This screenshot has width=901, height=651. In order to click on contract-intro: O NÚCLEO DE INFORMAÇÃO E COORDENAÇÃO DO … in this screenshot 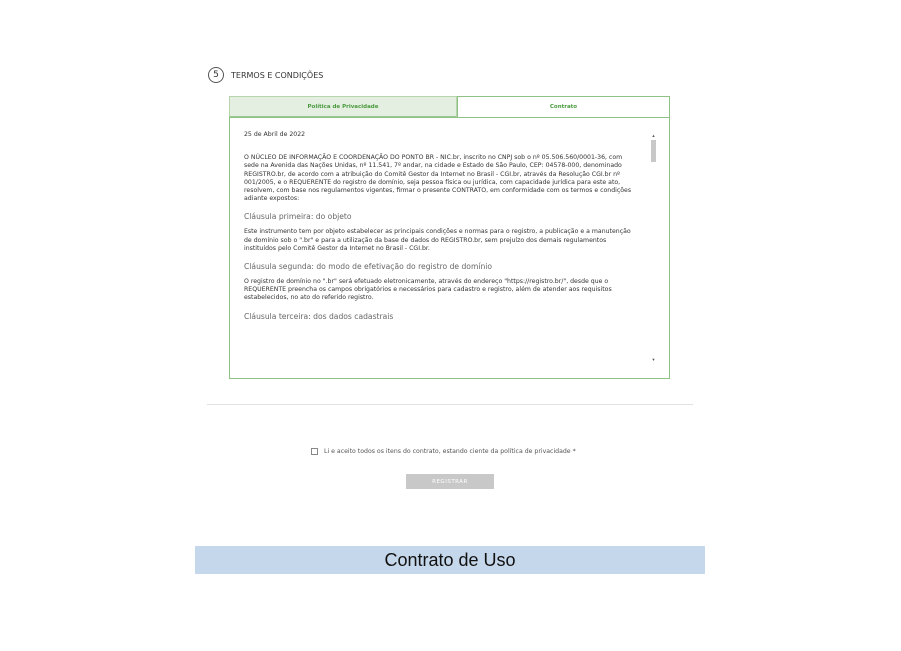, I will do `click(438, 178)`.